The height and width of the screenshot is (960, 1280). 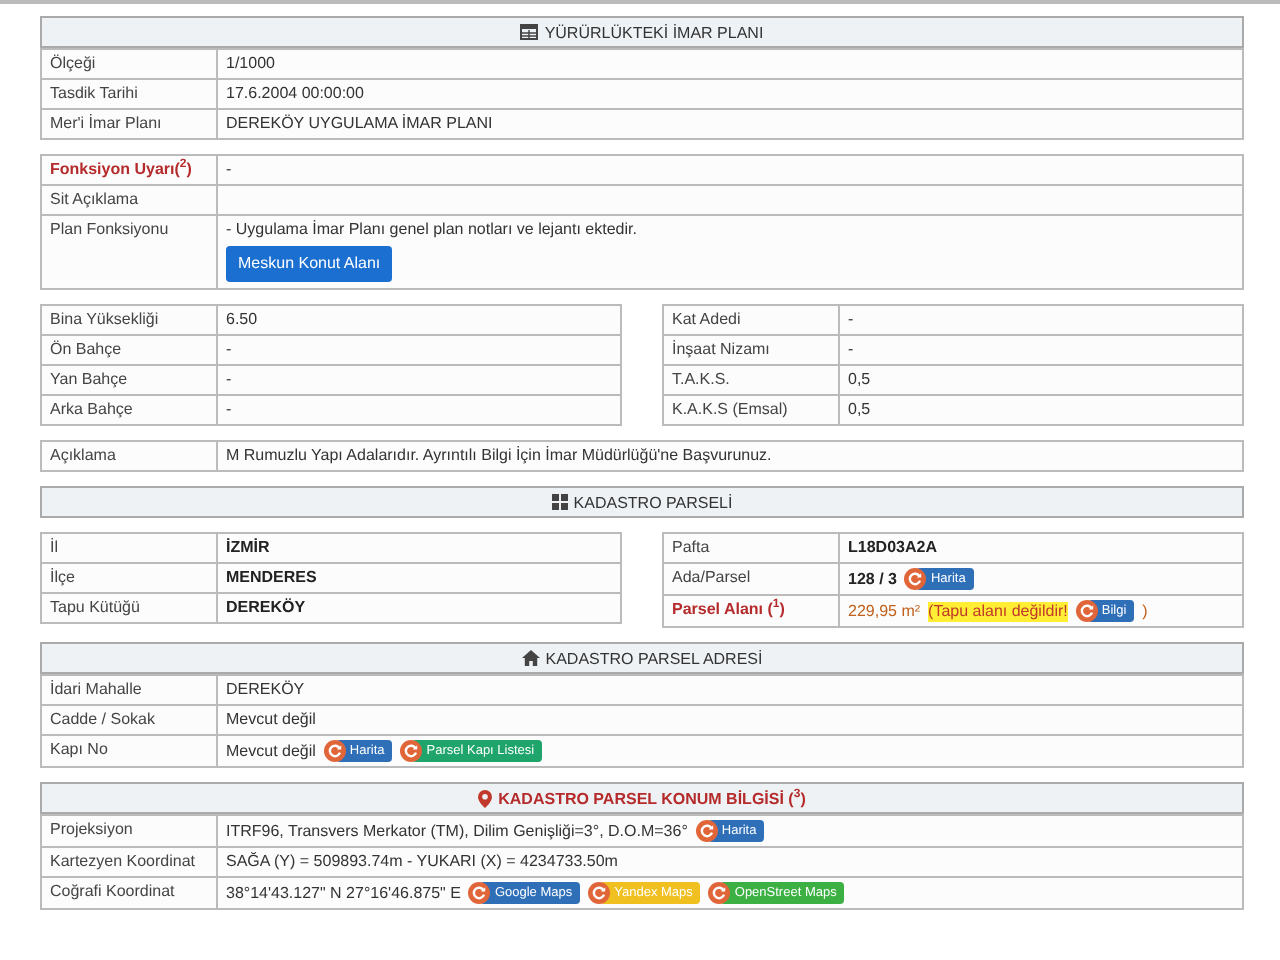 I want to click on field-value: L18D03A2A, so click(x=892, y=548).